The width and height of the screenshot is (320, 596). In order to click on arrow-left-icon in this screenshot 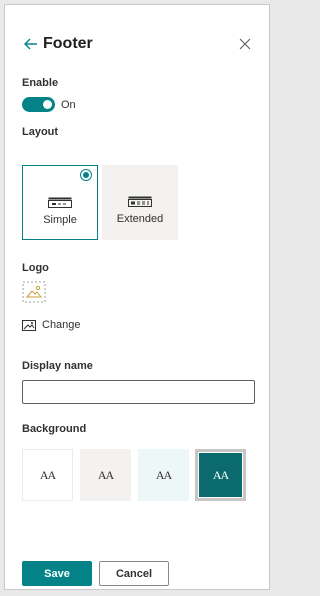, I will do `click(30, 44)`.